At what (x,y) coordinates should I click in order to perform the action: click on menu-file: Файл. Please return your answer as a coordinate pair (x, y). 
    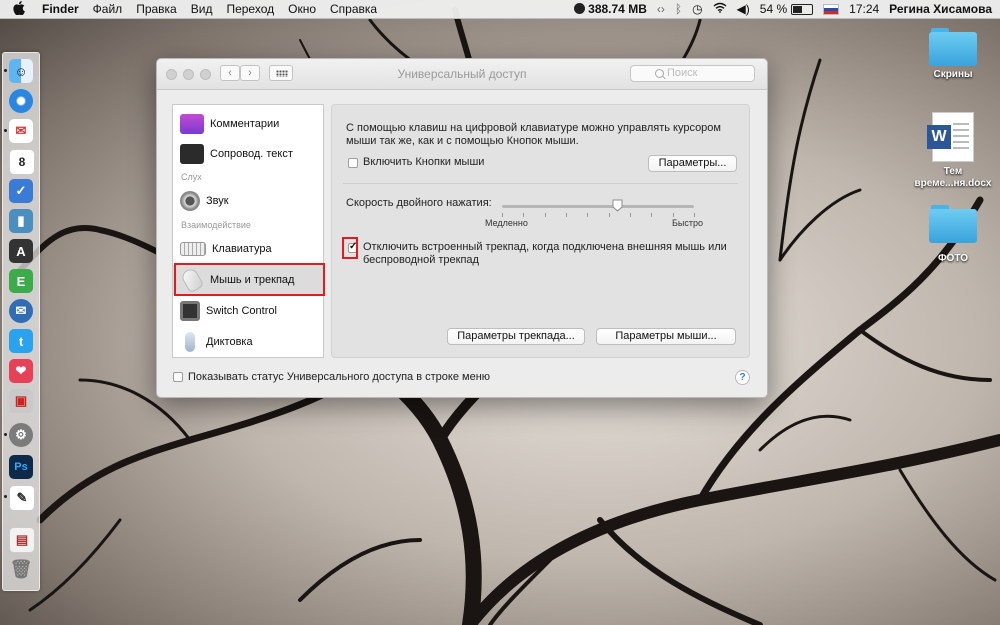
    Looking at the image, I should click on (108, 9).